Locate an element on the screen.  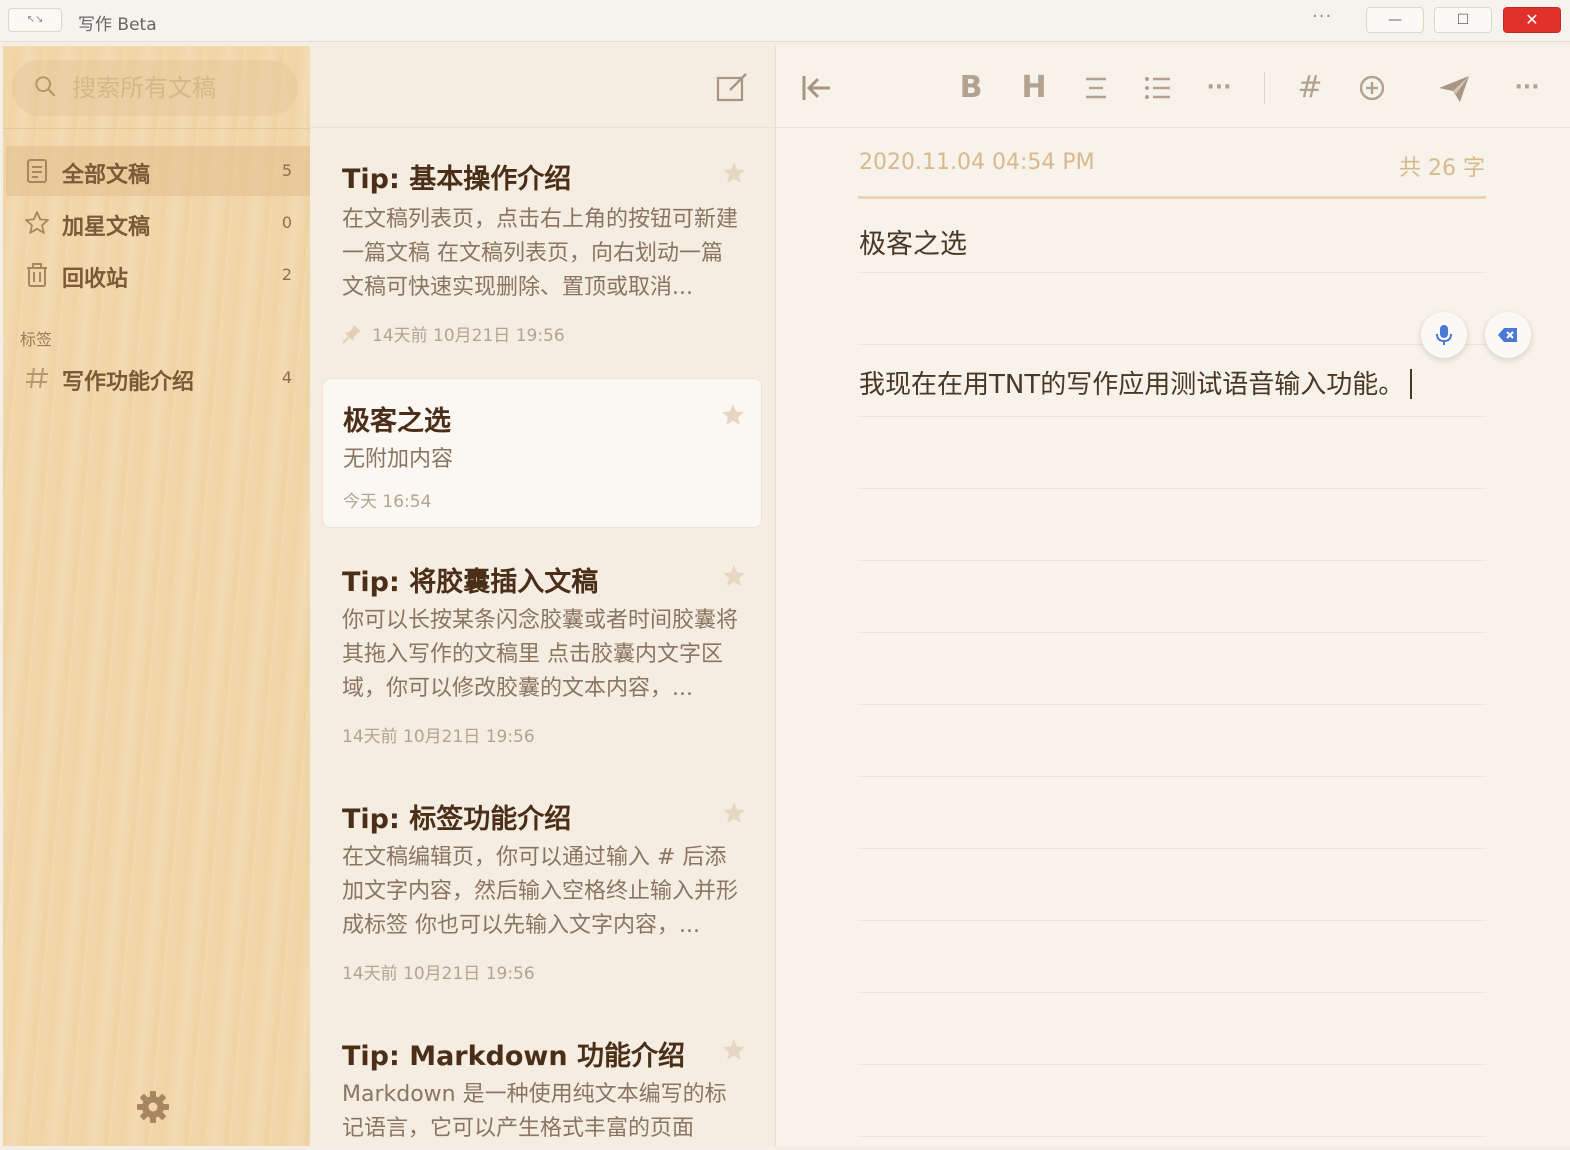
close-button: ✕ is located at coordinates (1532, 20).